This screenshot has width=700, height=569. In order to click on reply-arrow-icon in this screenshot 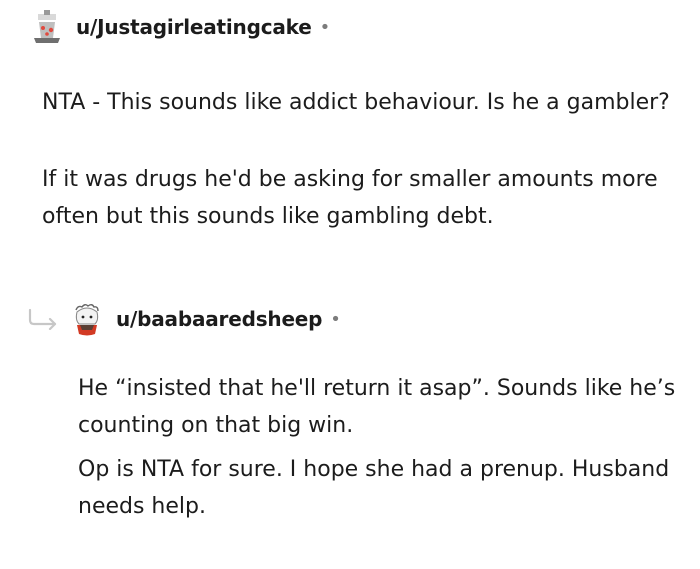, I will do `click(42, 319)`.